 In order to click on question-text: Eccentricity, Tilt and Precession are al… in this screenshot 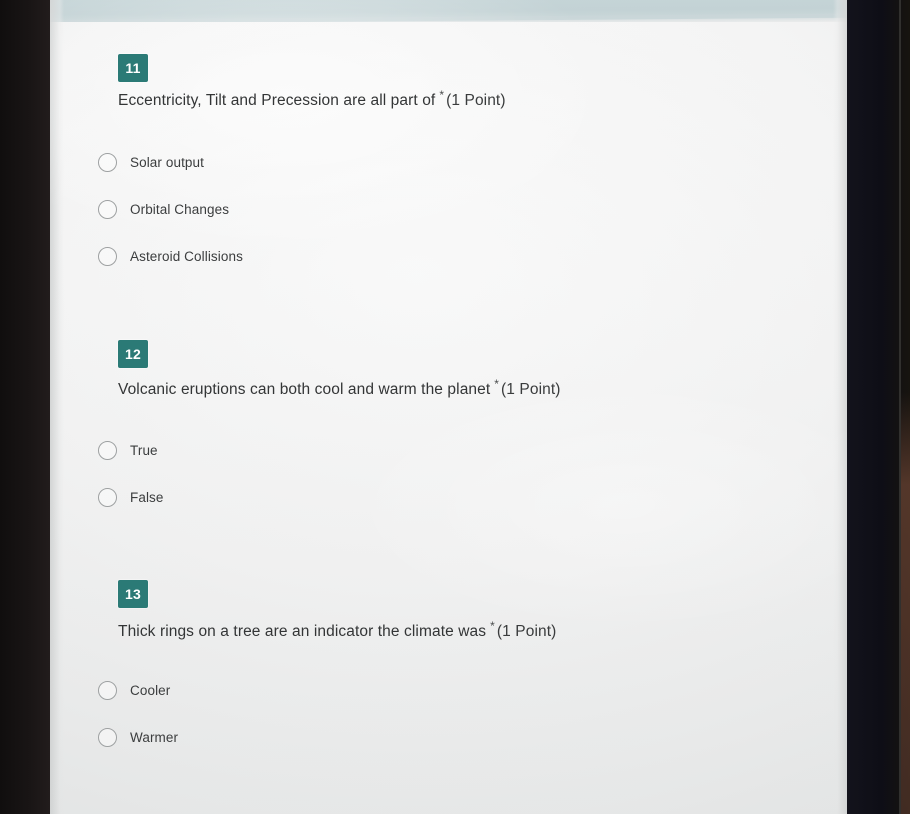, I will do `click(312, 99)`.